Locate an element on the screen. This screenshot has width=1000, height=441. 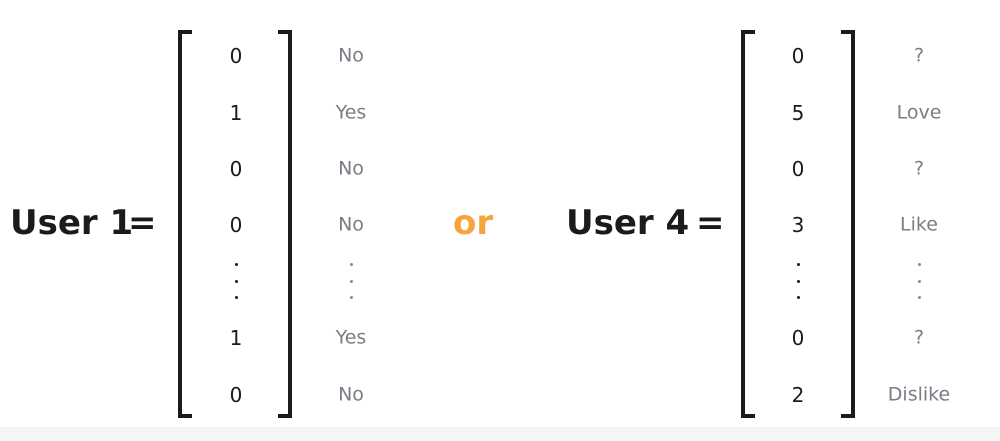
or-connector: or is located at coordinates (473, 223).